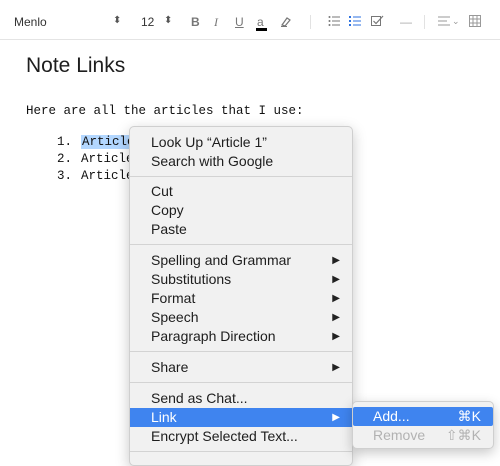 Image resolution: width=500 pixels, height=466 pixels. I want to click on note-title: Note Links, so click(75, 66).